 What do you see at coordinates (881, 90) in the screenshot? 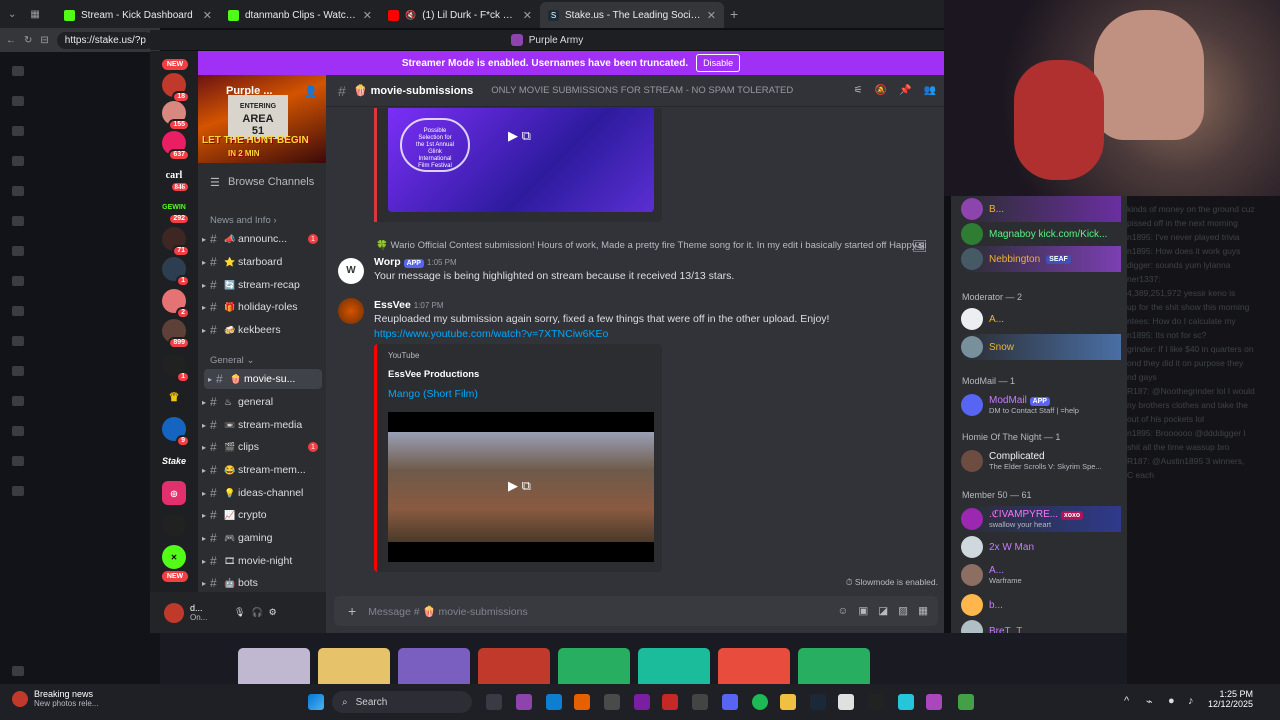
I see `mute-bell-icon: 🔕` at bounding box center [881, 90].